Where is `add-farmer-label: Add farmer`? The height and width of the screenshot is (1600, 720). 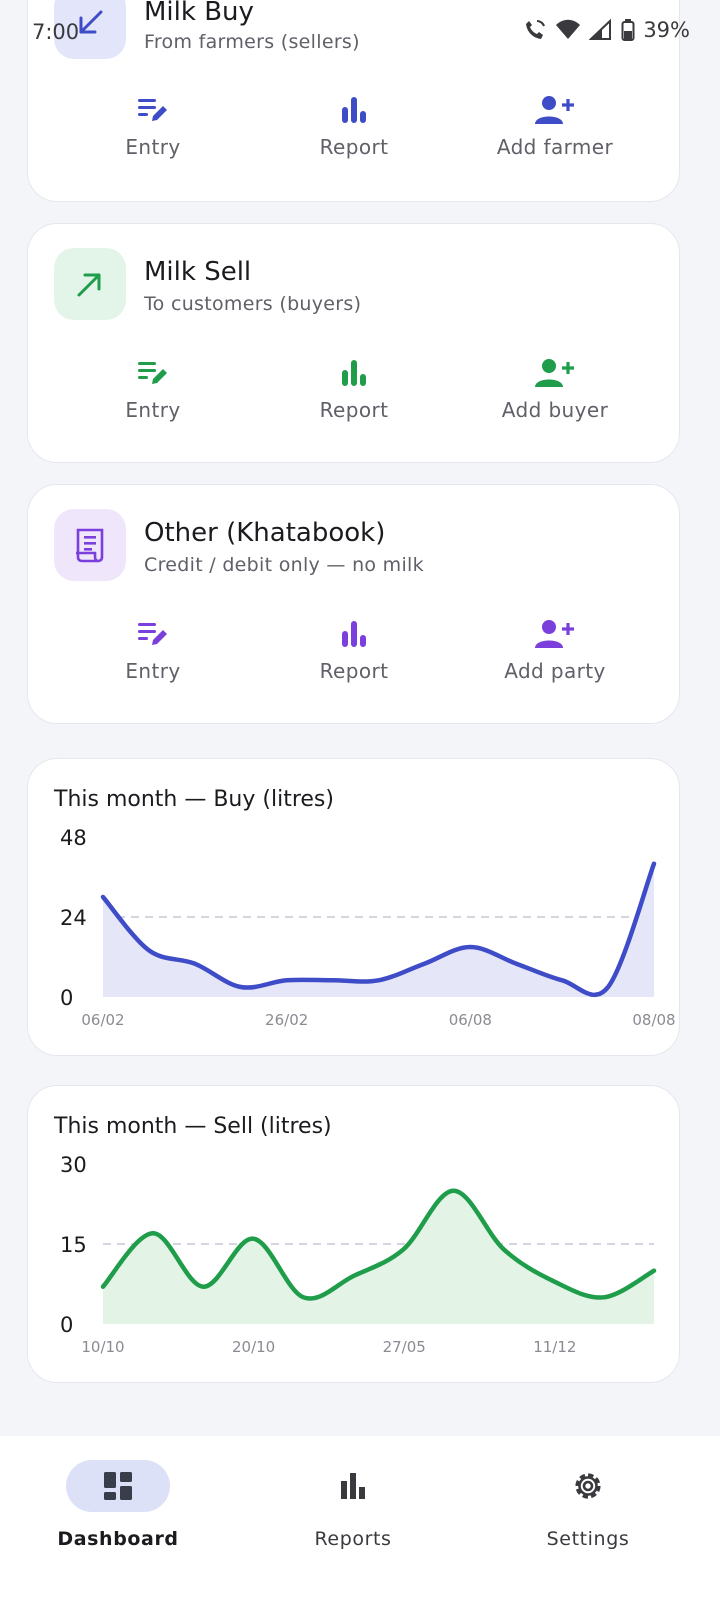
add-farmer-label: Add farmer is located at coordinates (555, 147).